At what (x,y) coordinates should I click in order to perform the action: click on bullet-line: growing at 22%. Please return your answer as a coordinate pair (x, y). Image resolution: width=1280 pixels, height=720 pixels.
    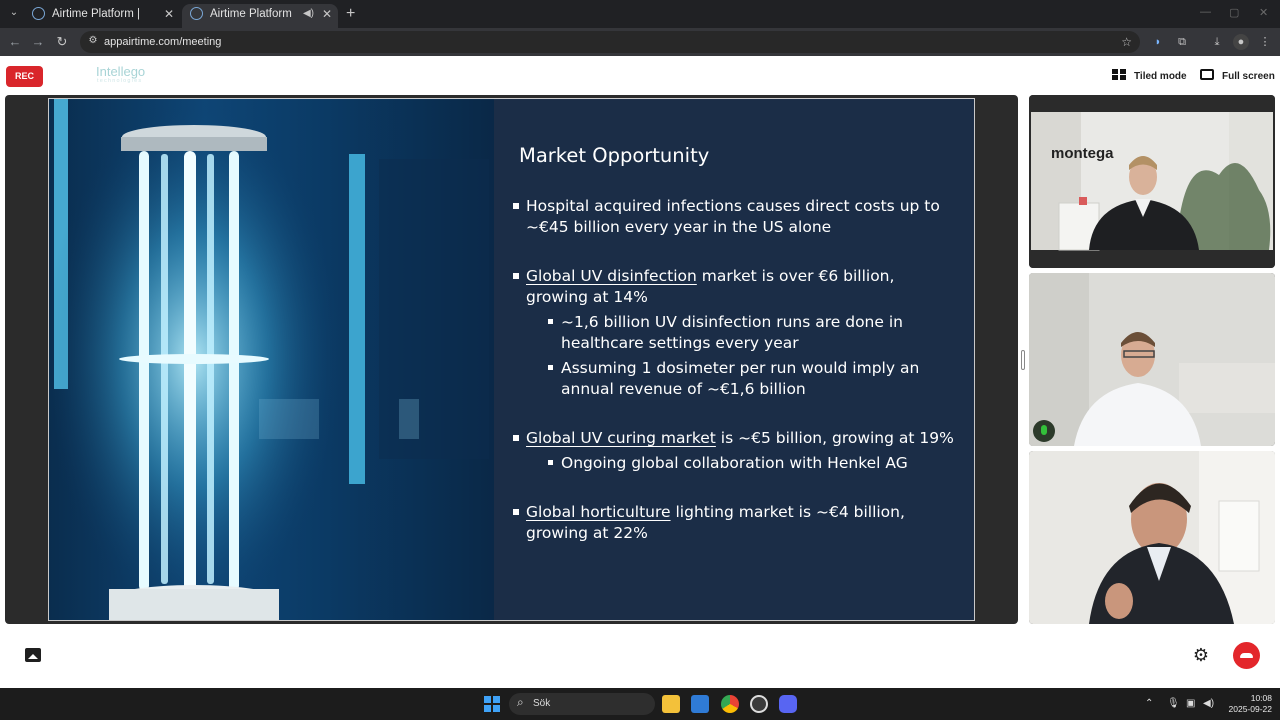
    Looking at the image, I should click on (587, 533).